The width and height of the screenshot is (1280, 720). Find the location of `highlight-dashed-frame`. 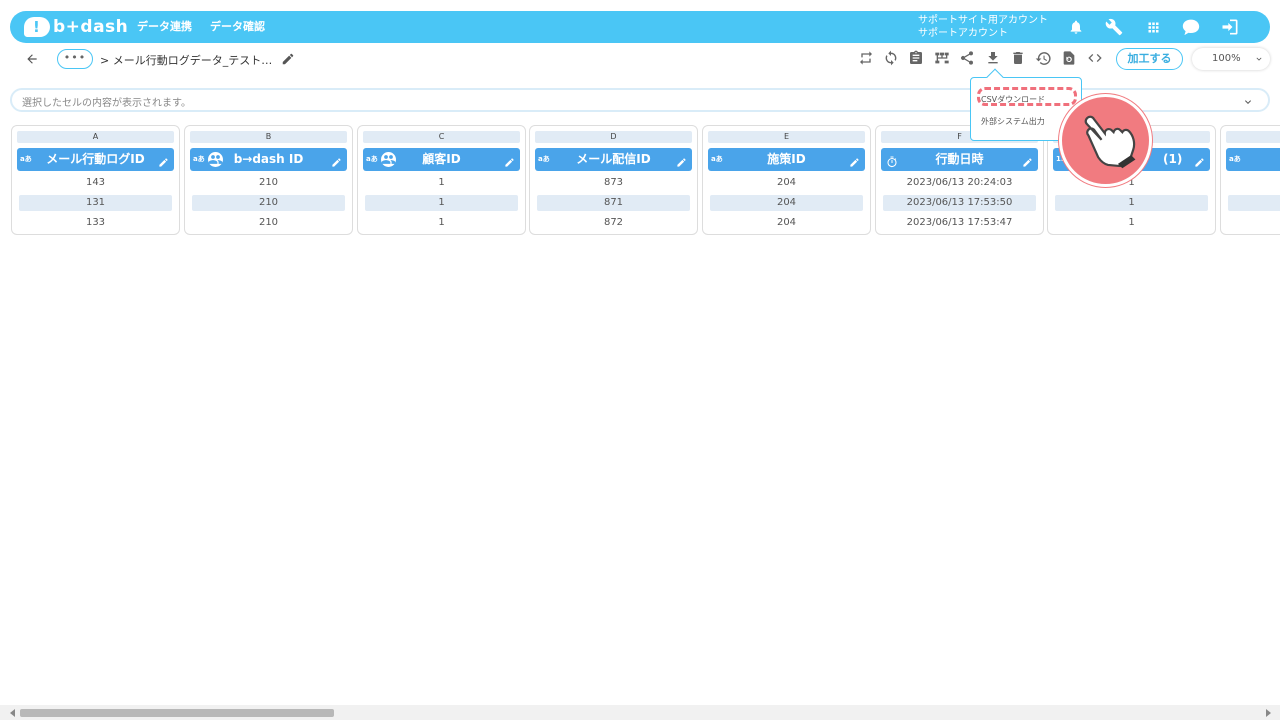

highlight-dashed-frame is located at coordinates (1027, 96).